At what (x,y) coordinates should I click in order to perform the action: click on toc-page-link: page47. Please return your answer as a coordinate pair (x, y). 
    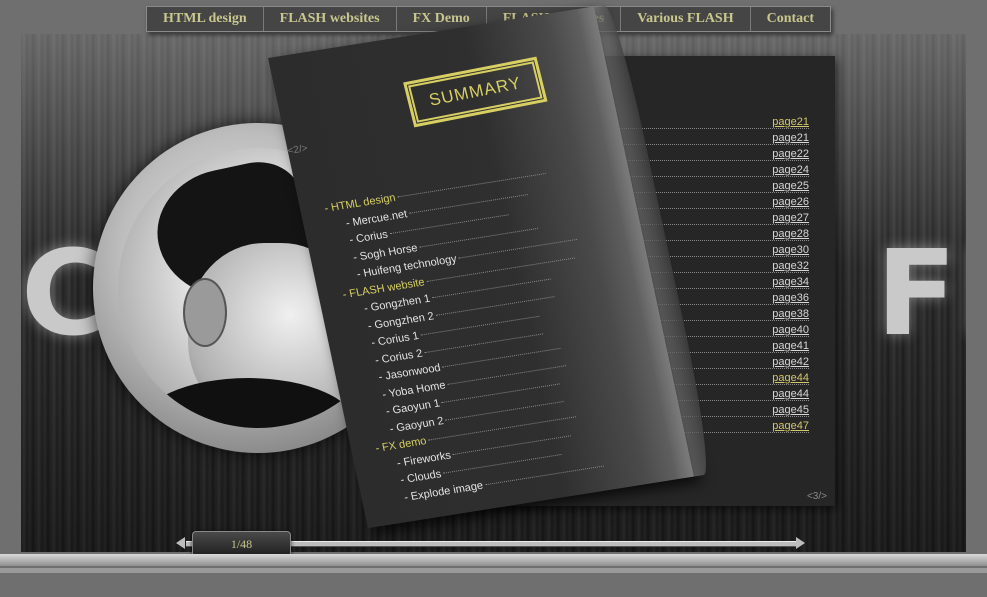
    Looking at the image, I should click on (790, 426).